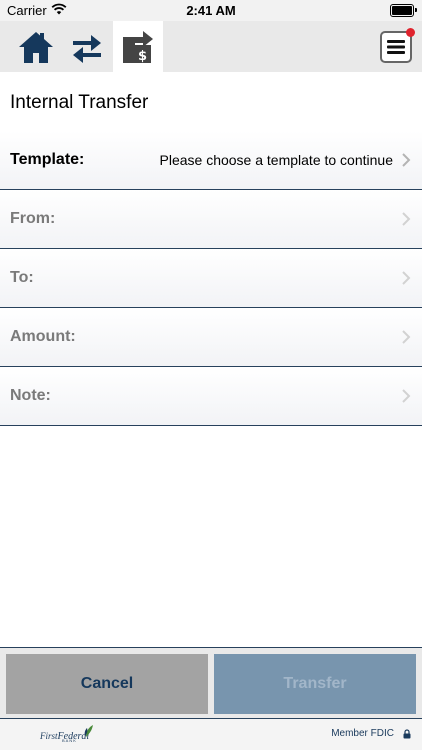 The height and width of the screenshot is (750, 422). Describe the element at coordinates (30, 395) in the screenshot. I see `note-label: Note:` at that location.